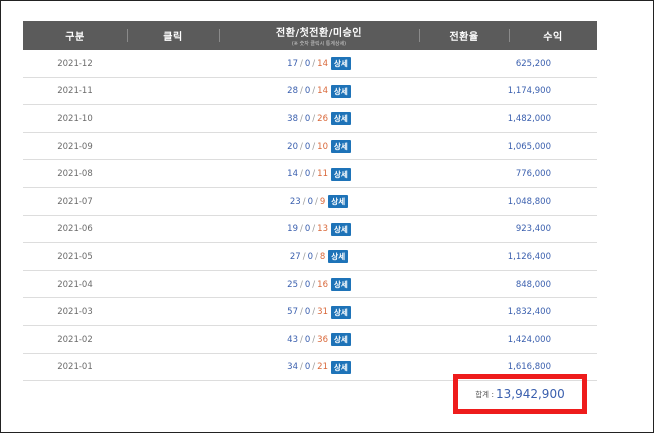  What do you see at coordinates (75, 146) in the screenshot?
I see `row-month: 2021-09` at bounding box center [75, 146].